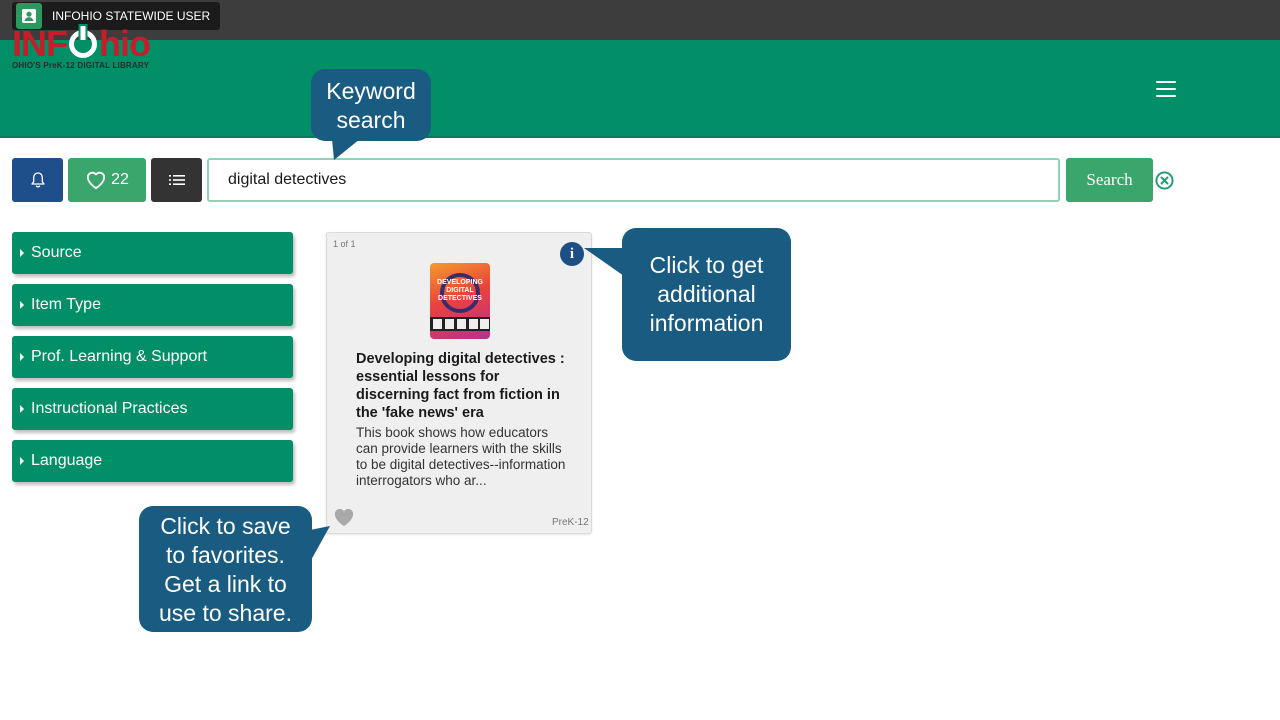  What do you see at coordinates (66, 304) in the screenshot?
I see `facet-label: Item Type` at bounding box center [66, 304].